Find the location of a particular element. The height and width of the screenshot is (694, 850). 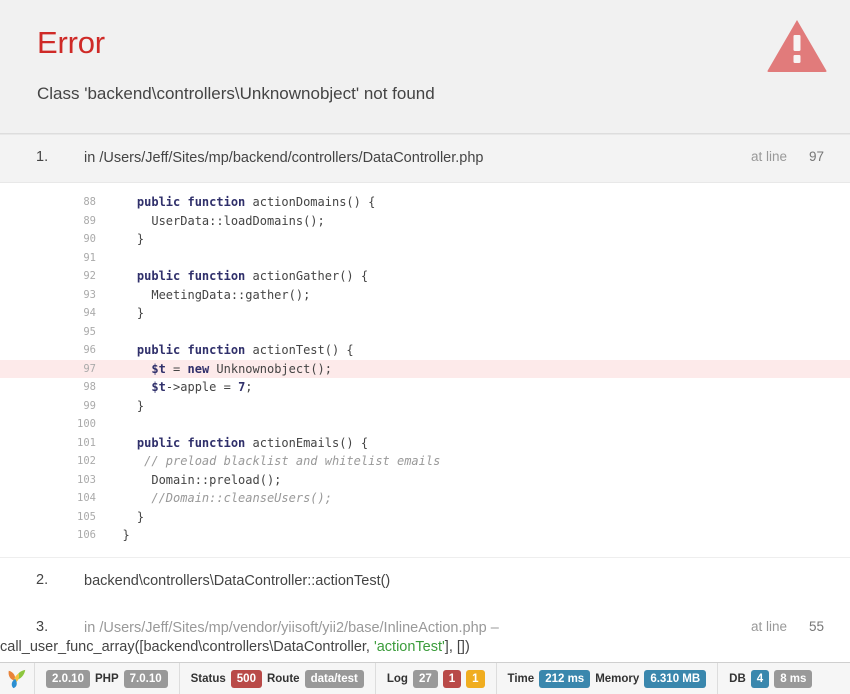

log-total-badge: 27 is located at coordinates (425, 678).